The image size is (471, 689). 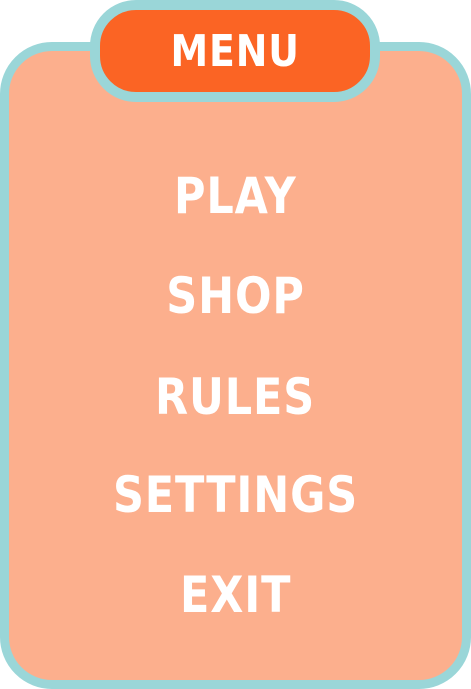 I want to click on exit-button: EXIT, so click(x=235, y=595).